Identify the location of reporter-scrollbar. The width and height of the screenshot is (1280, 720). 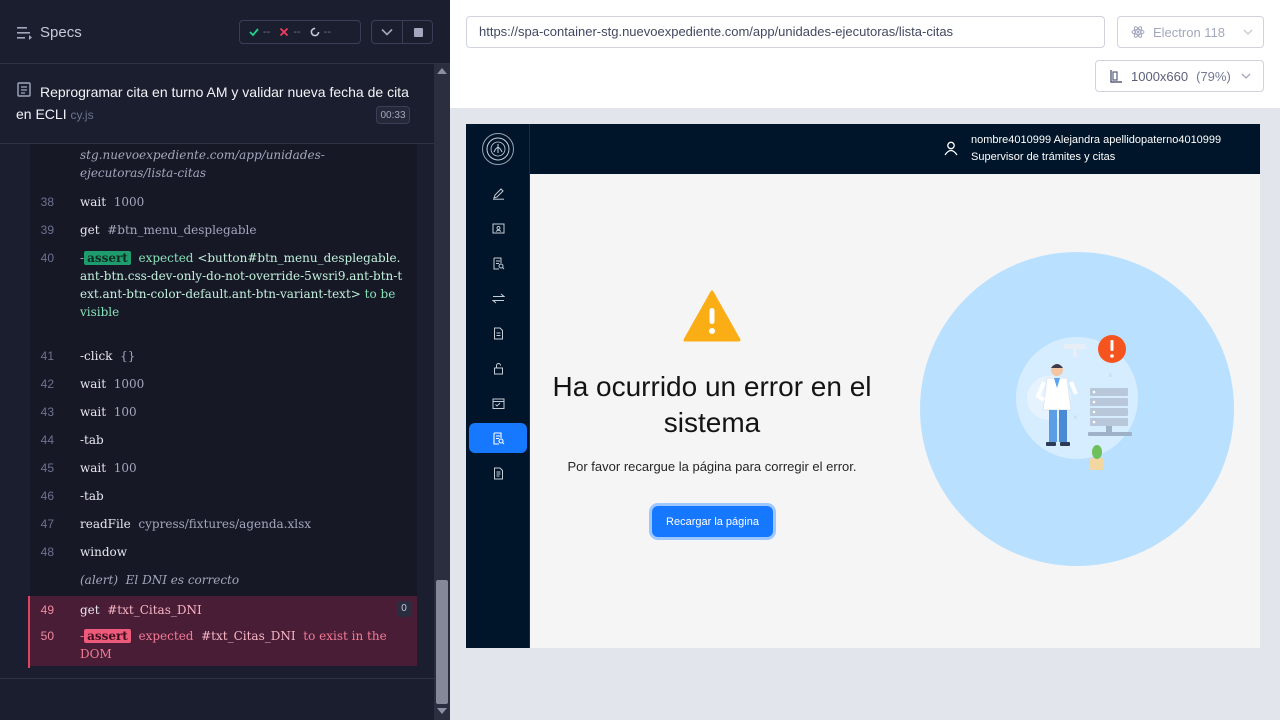
(442, 392).